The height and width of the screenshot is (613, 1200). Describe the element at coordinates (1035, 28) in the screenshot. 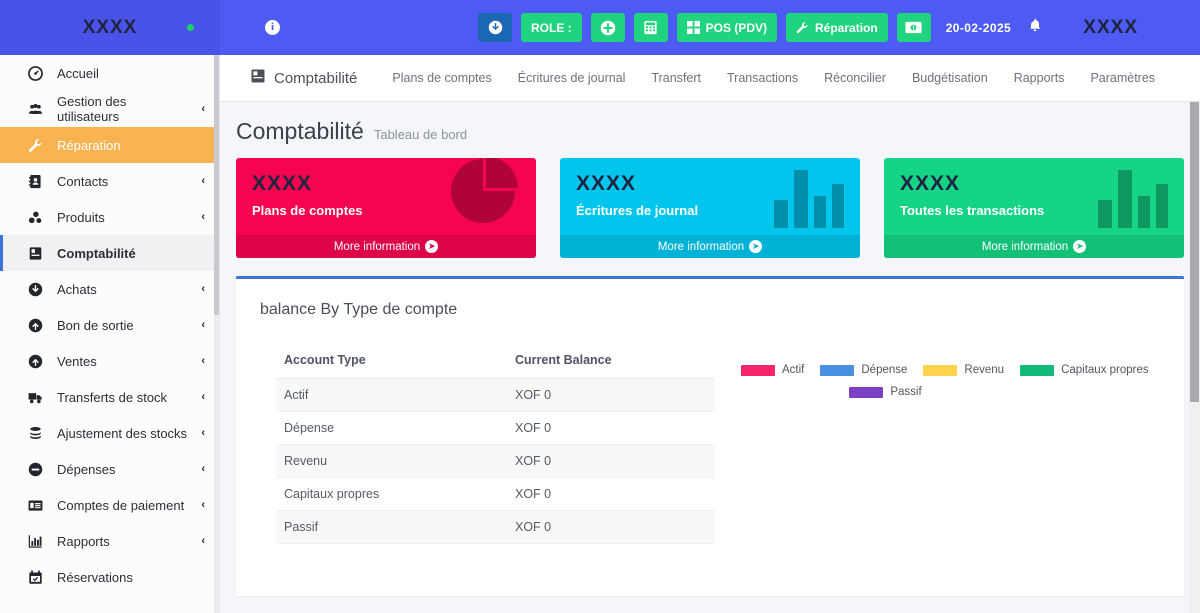

I see `bell-icon` at that location.